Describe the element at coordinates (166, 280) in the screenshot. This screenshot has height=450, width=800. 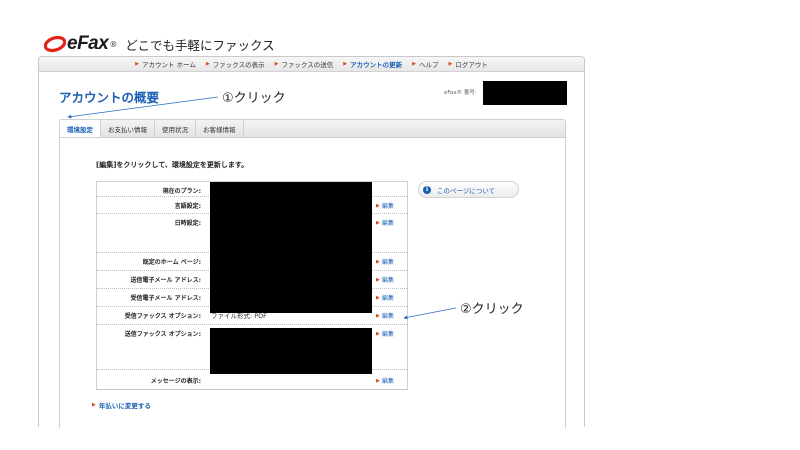
I see `row-label: 送信電子メール アドレス:` at that location.